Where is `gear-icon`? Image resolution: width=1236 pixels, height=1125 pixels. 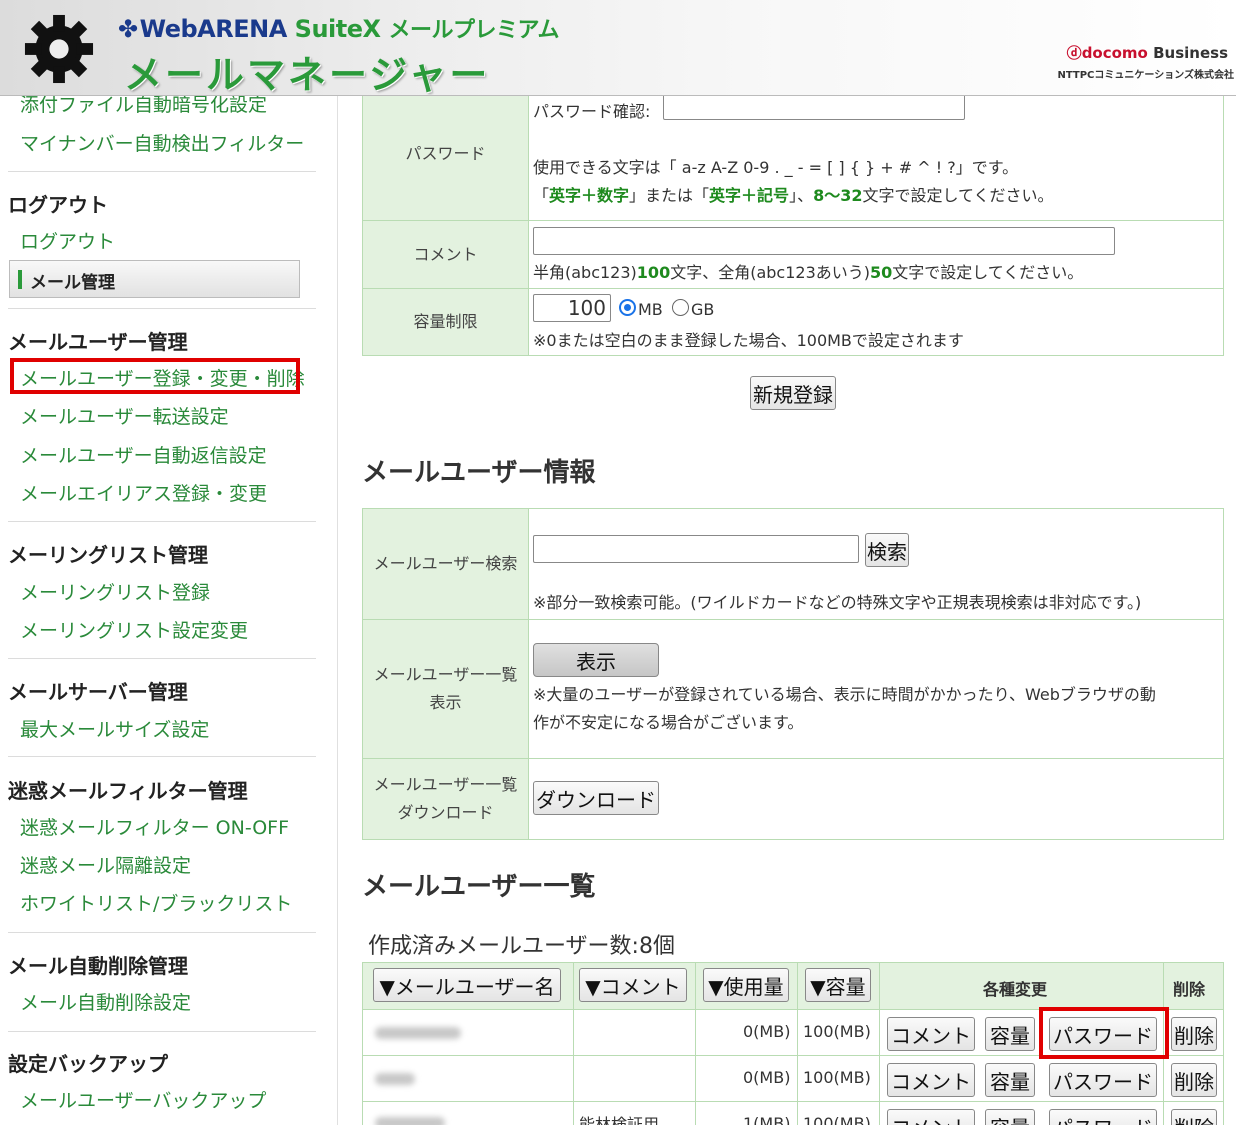 gear-icon is located at coordinates (59, 49).